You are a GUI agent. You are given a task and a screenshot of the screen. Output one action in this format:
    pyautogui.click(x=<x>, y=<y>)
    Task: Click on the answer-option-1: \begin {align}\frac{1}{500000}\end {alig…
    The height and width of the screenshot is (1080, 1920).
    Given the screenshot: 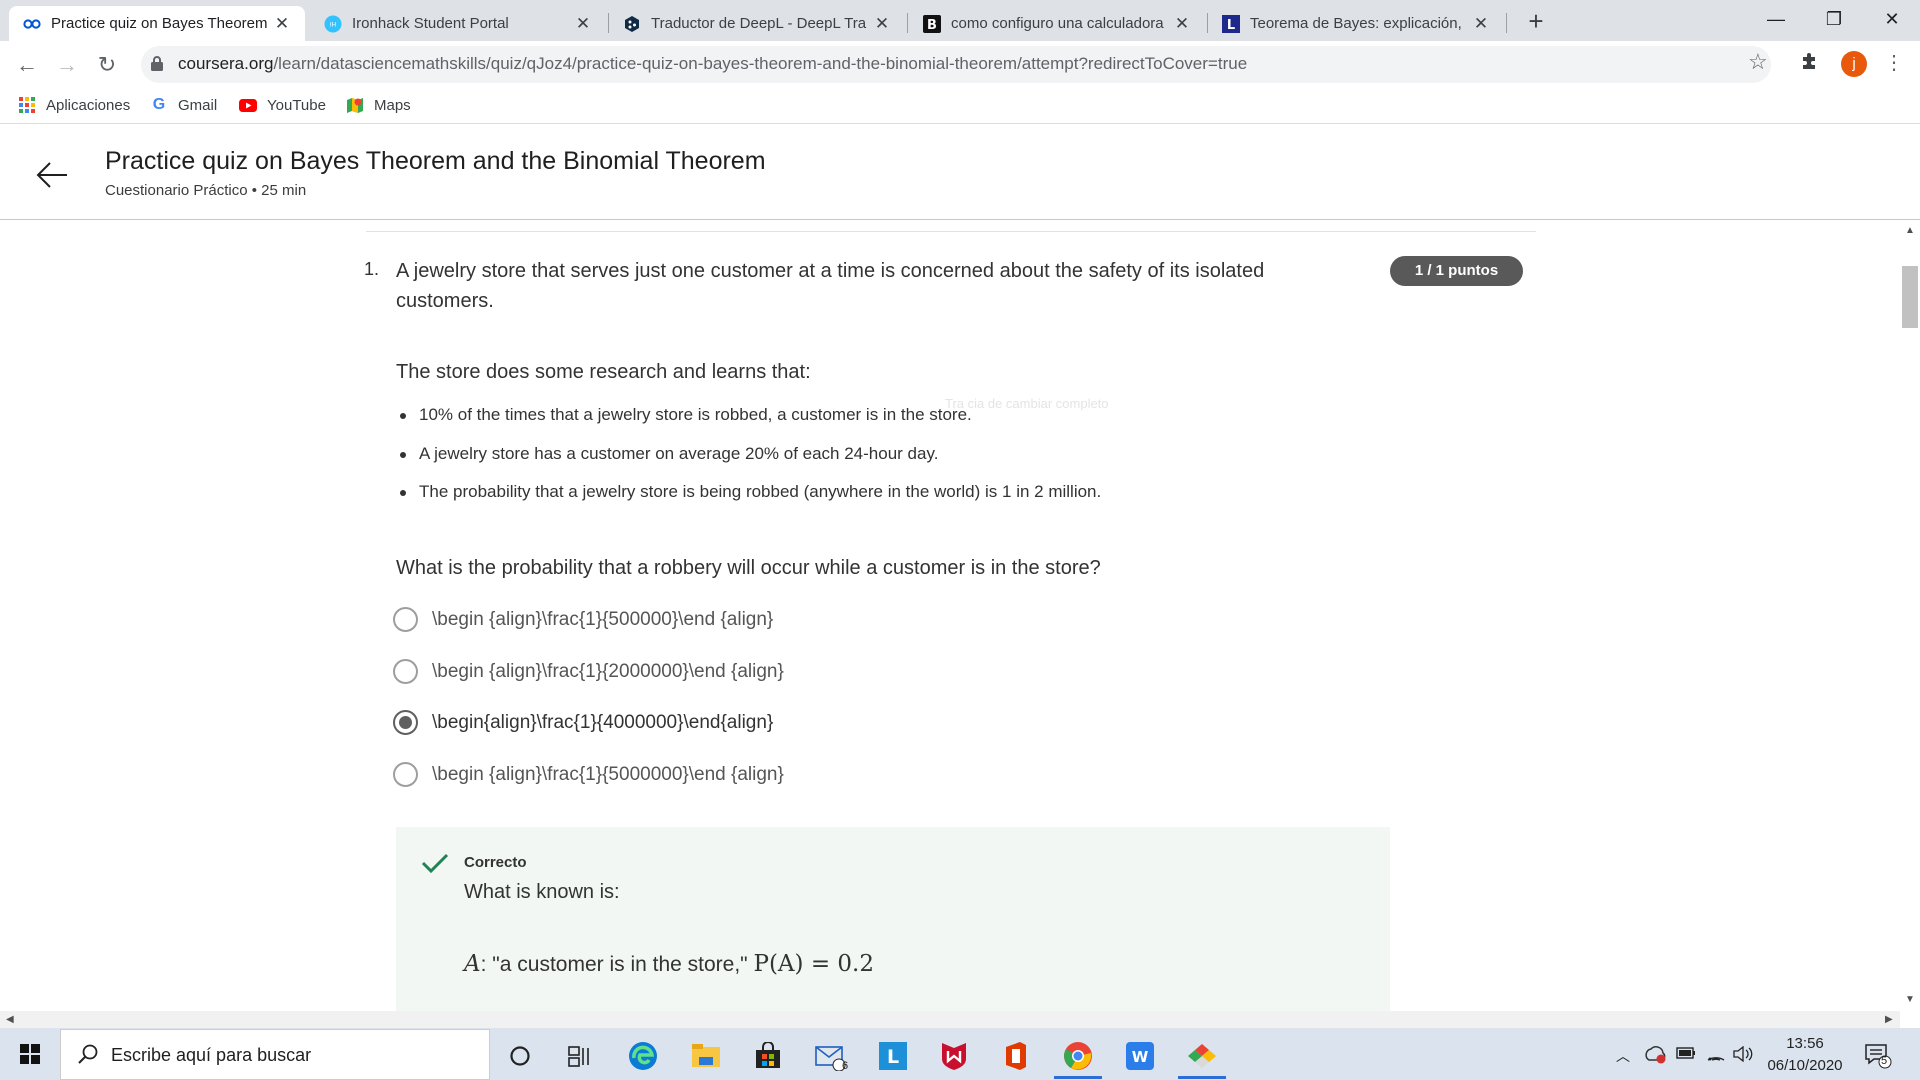 What is the action you would take?
    pyautogui.click(x=588, y=633)
    